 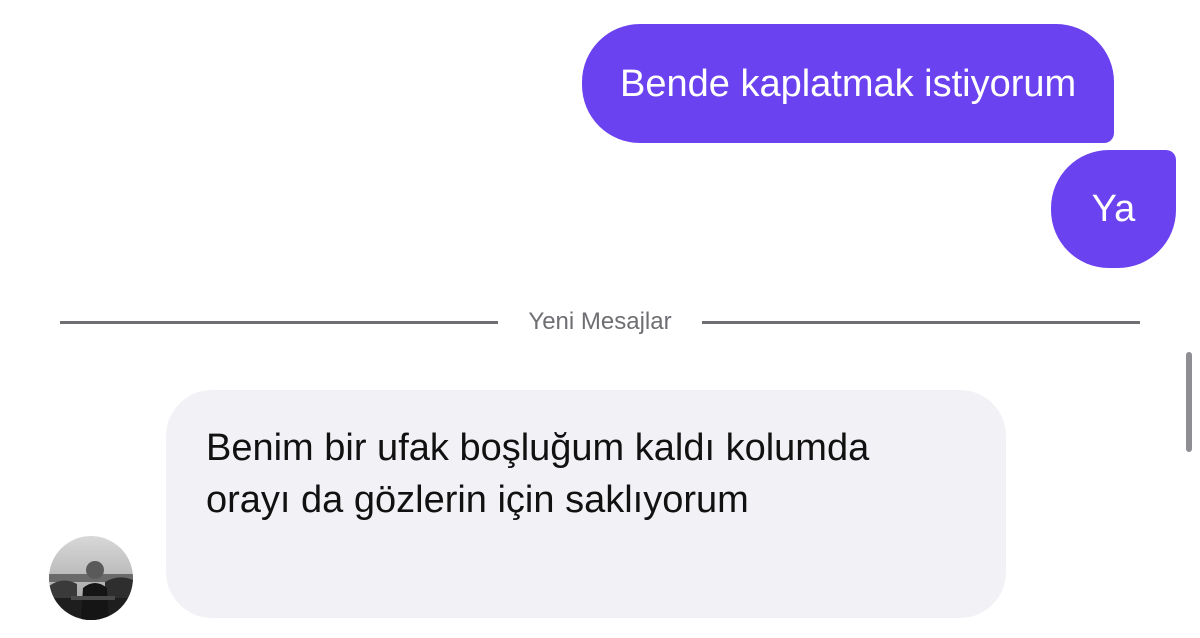 What do you see at coordinates (477, 500) in the screenshot?
I see `message-text-line: orayı da gözlerin için saklıyorum` at bounding box center [477, 500].